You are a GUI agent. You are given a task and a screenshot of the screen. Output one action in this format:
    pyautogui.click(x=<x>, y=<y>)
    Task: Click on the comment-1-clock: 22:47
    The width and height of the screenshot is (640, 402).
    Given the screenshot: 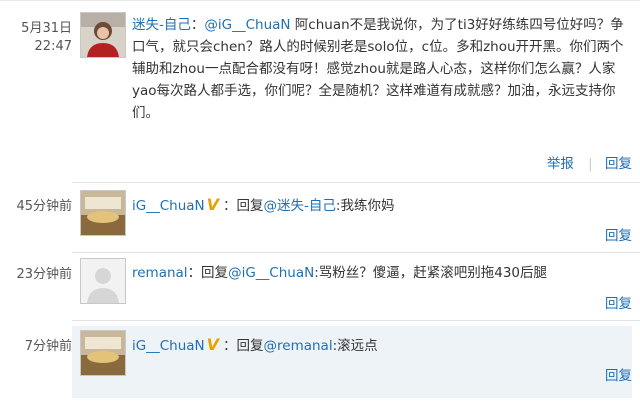 What is the action you would take?
    pyautogui.click(x=53, y=46)
    